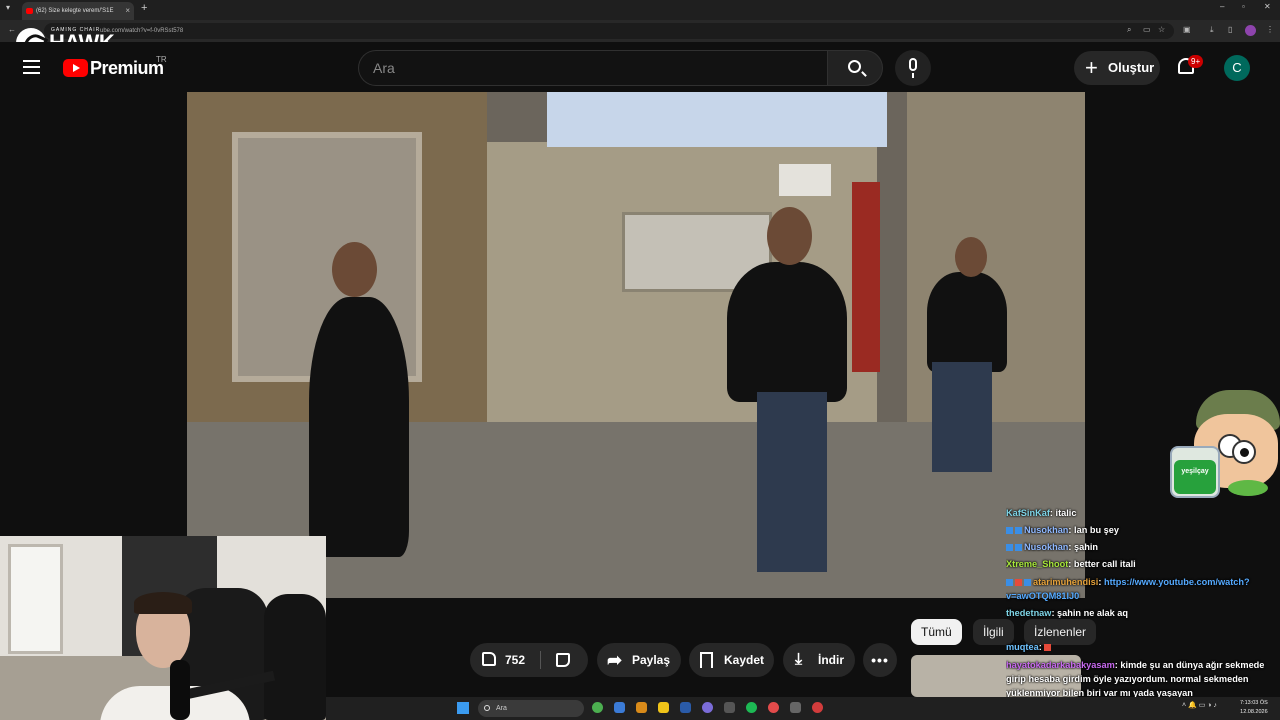 The width and height of the screenshot is (1280, 720). I want to click on share-button: ➦ Paylaş, so click(639, 660).